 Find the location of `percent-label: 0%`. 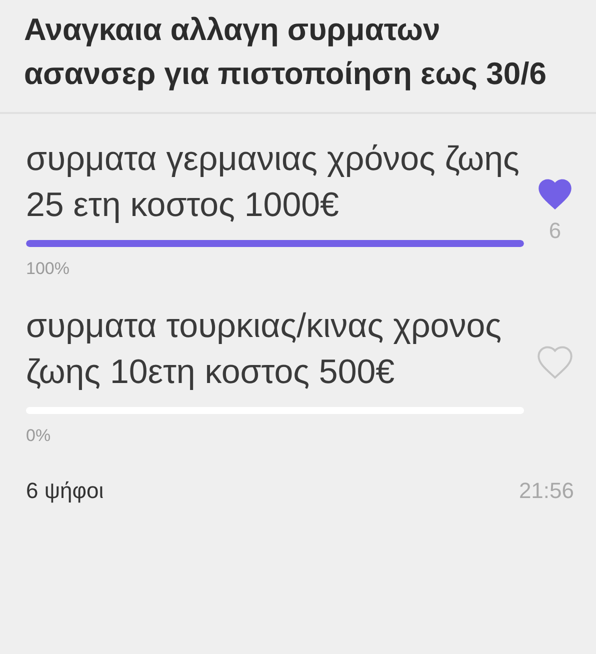

percent-label: 0% is located at coordinates (39, 436).